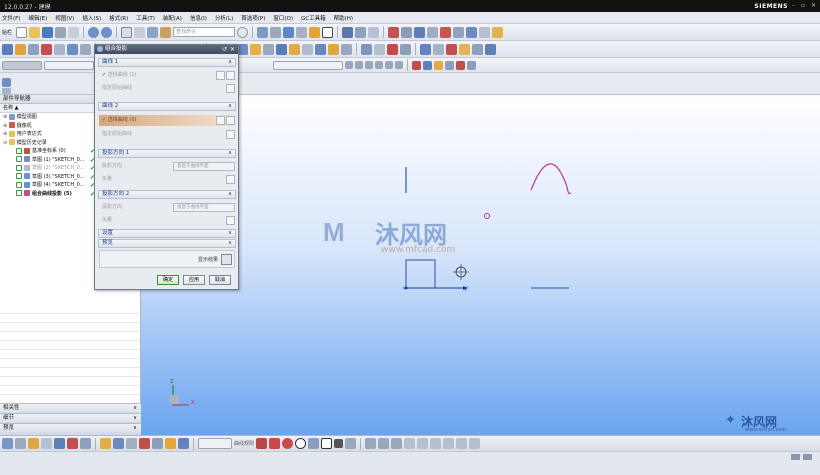  I want to click on deviation-icon, so click(451, 49).